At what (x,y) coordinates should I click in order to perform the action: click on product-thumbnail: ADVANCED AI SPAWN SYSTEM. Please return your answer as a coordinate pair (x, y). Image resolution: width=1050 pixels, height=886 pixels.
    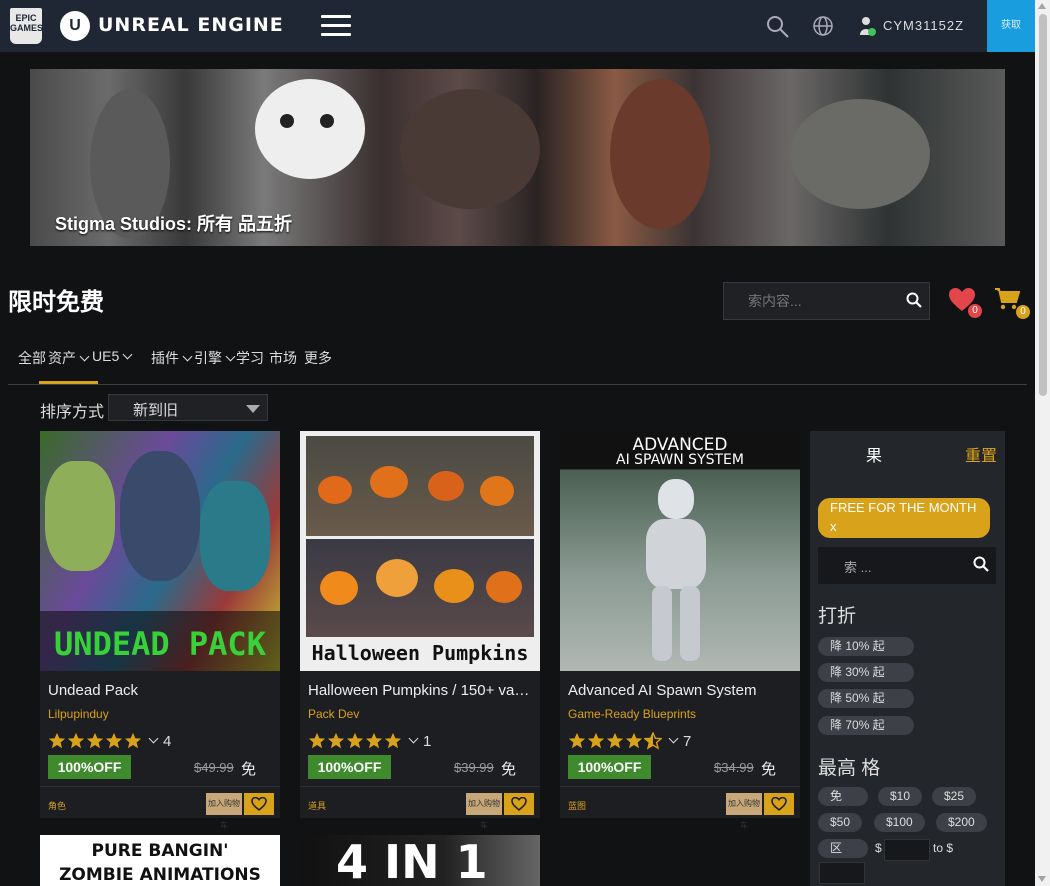
    Looking at the image, I should click on (680, 551).